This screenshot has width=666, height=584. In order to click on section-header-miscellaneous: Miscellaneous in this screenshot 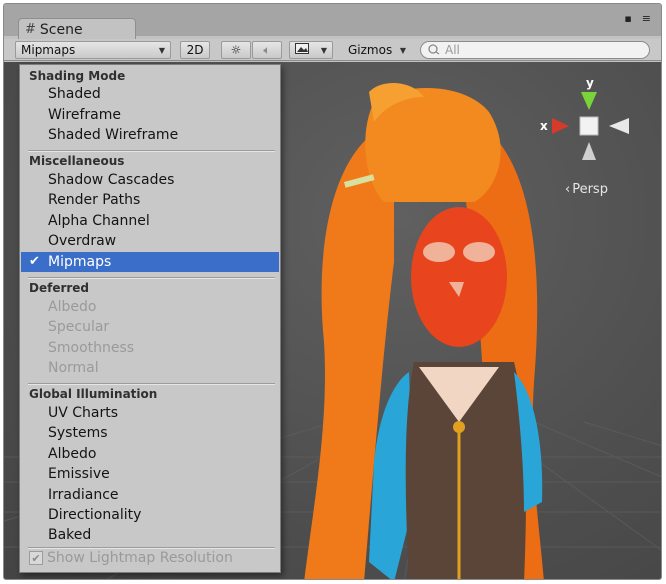, I will do `click(77, 161)`.